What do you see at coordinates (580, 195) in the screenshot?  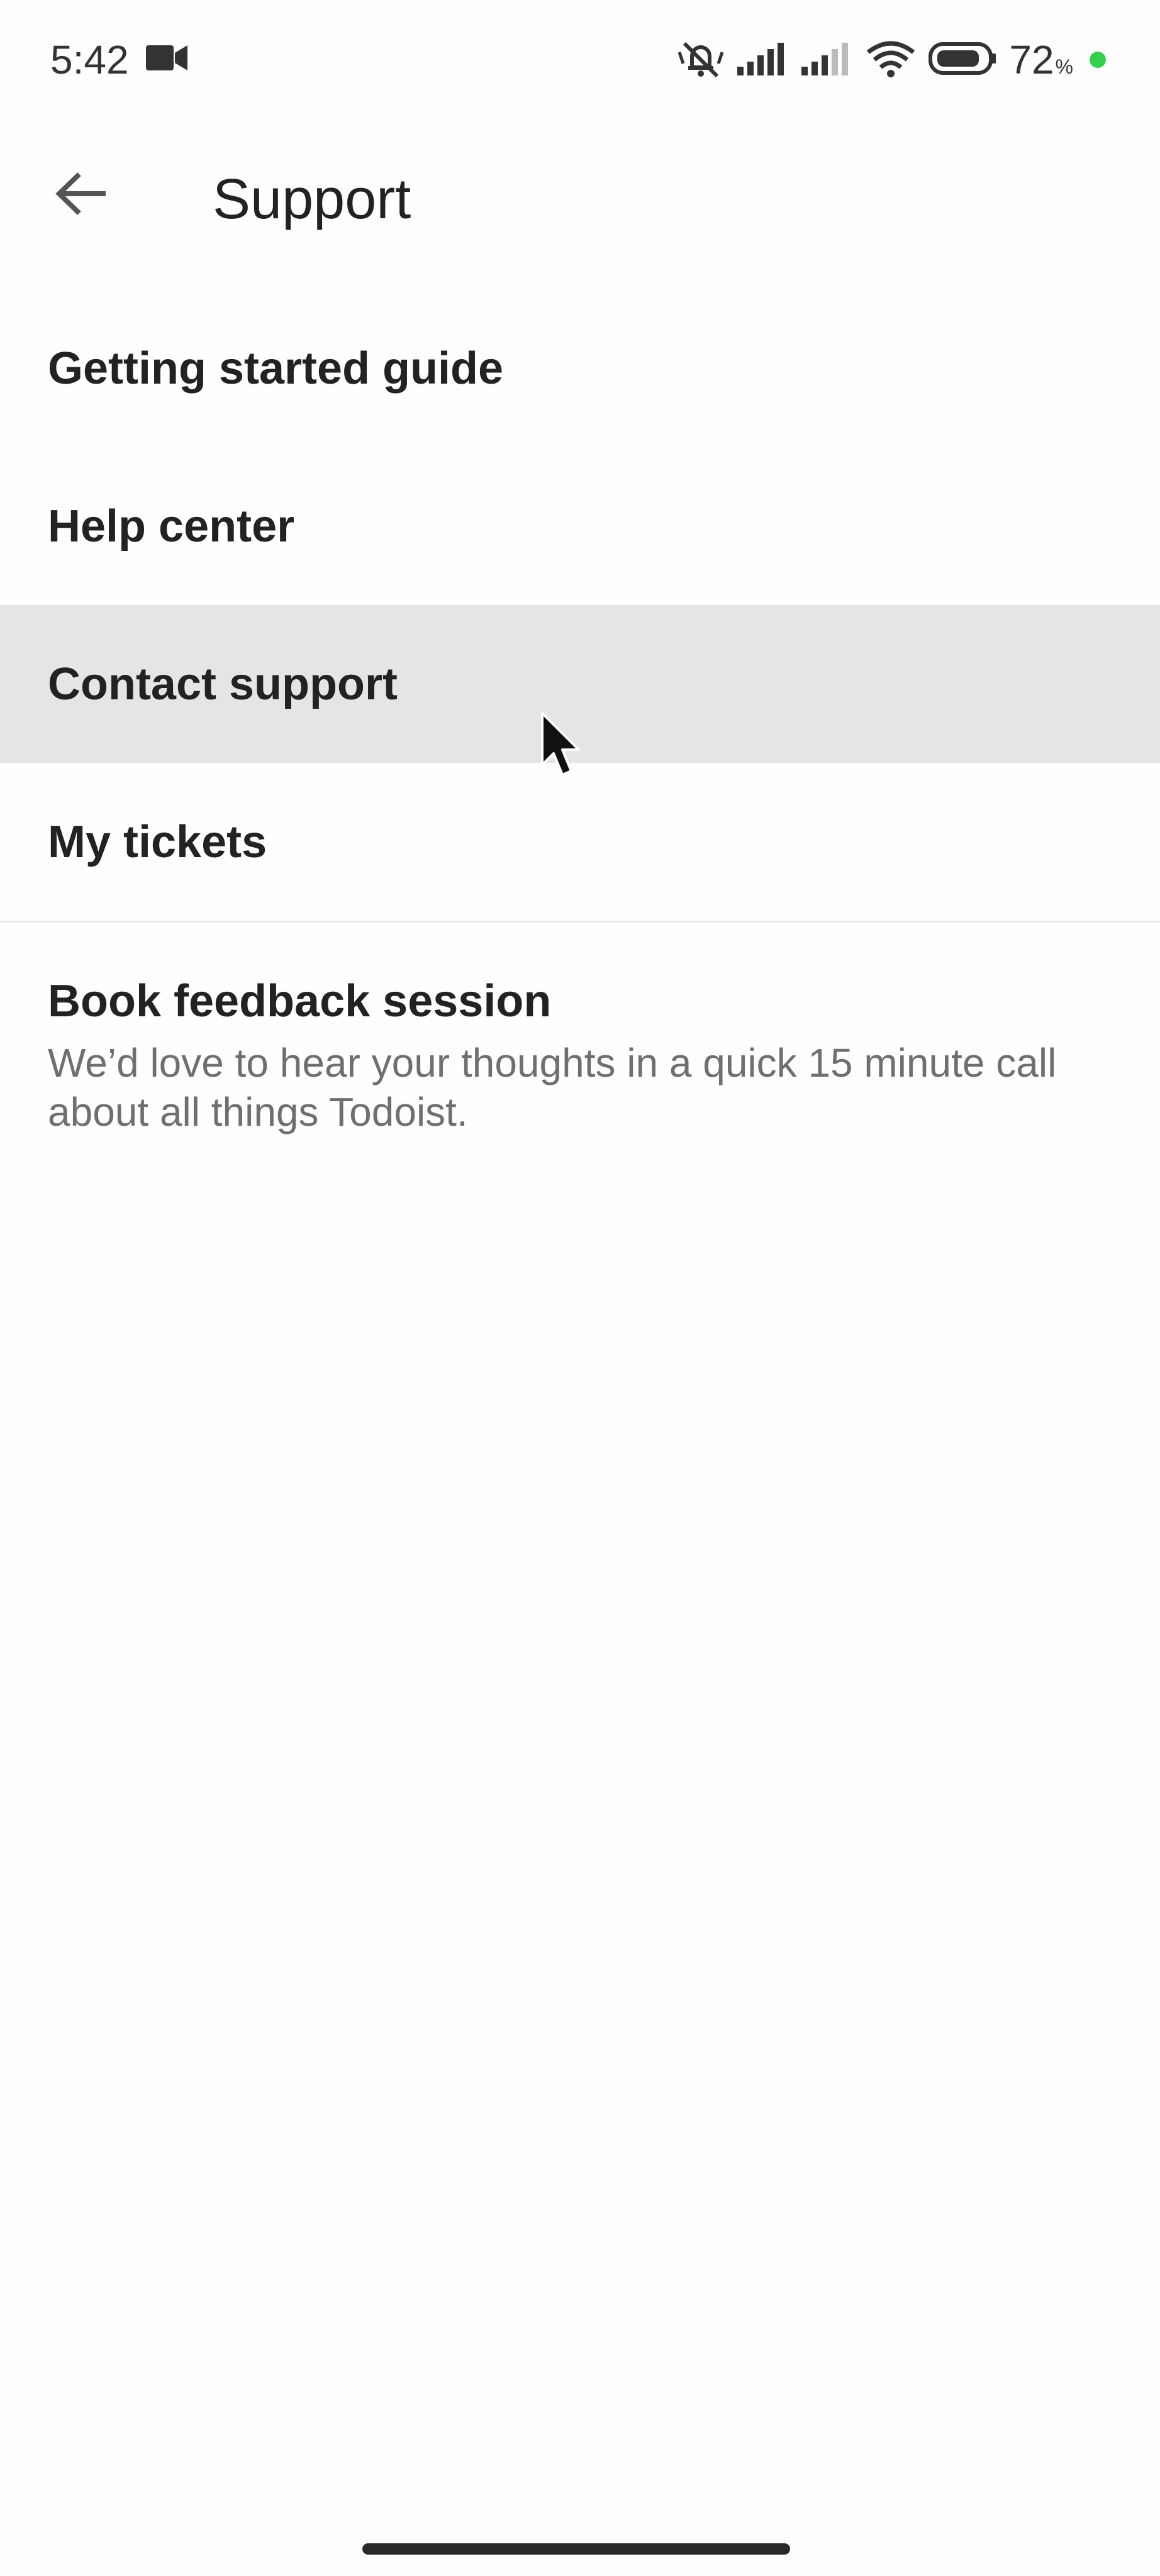 I see `app-bar: Support` at bounding box center [580, 195].